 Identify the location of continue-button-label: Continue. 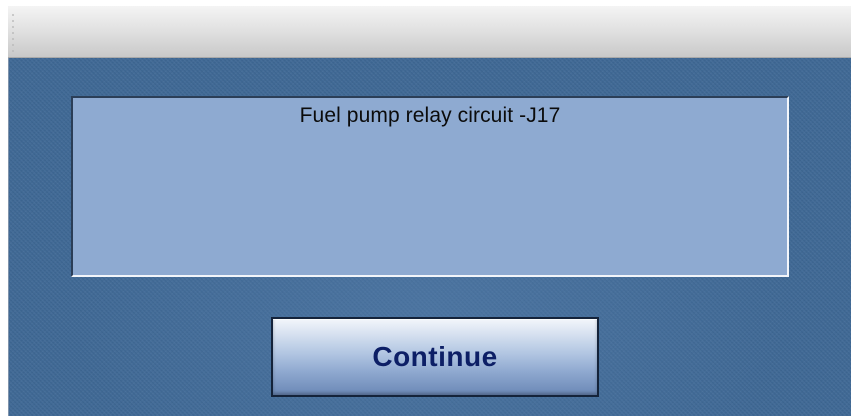
(435, 356).